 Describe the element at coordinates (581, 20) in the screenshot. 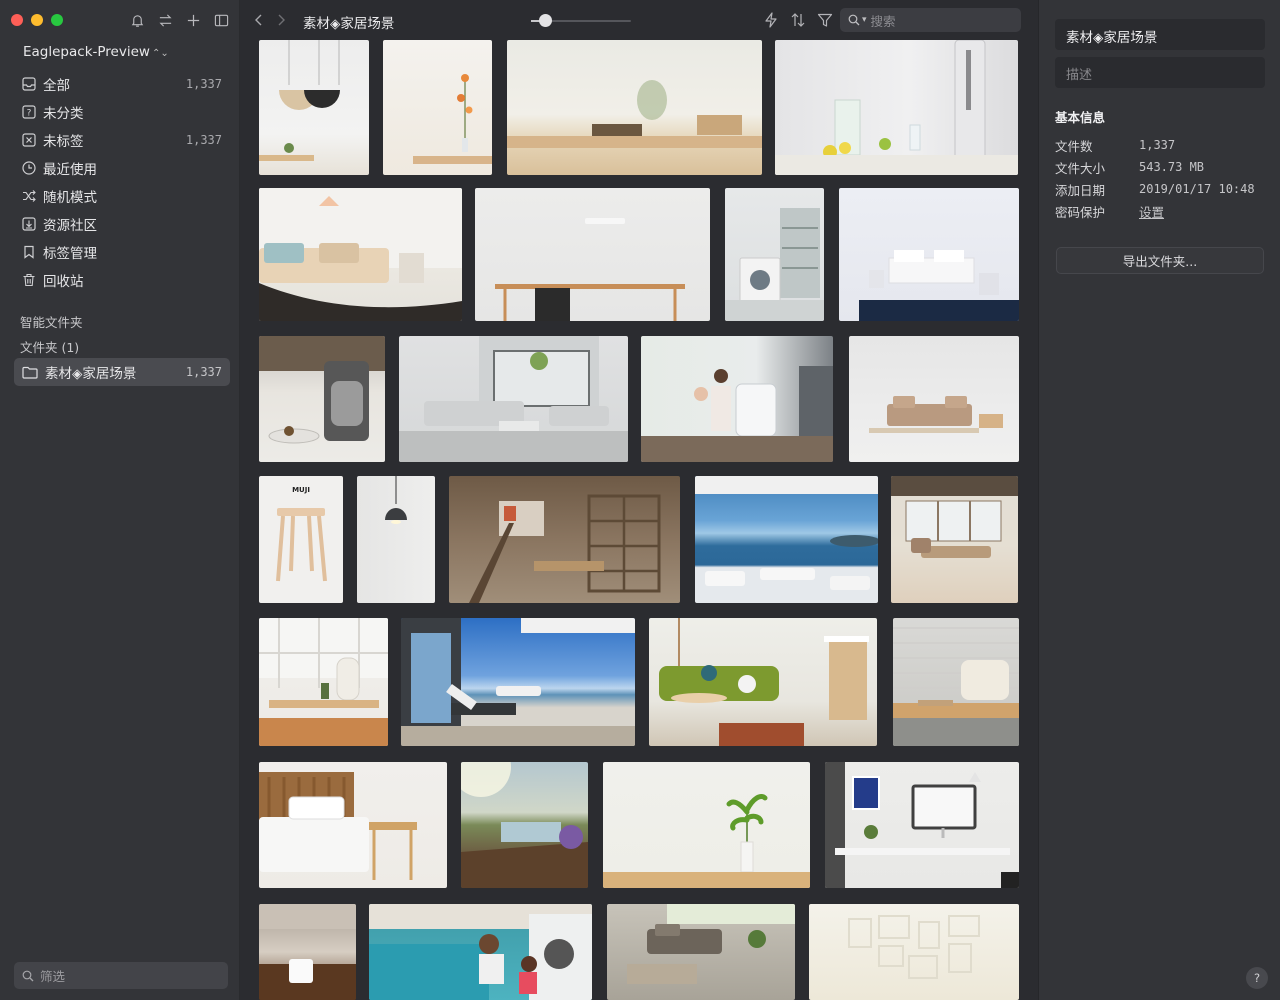

I see `thumbnail-size-slider` at that location.